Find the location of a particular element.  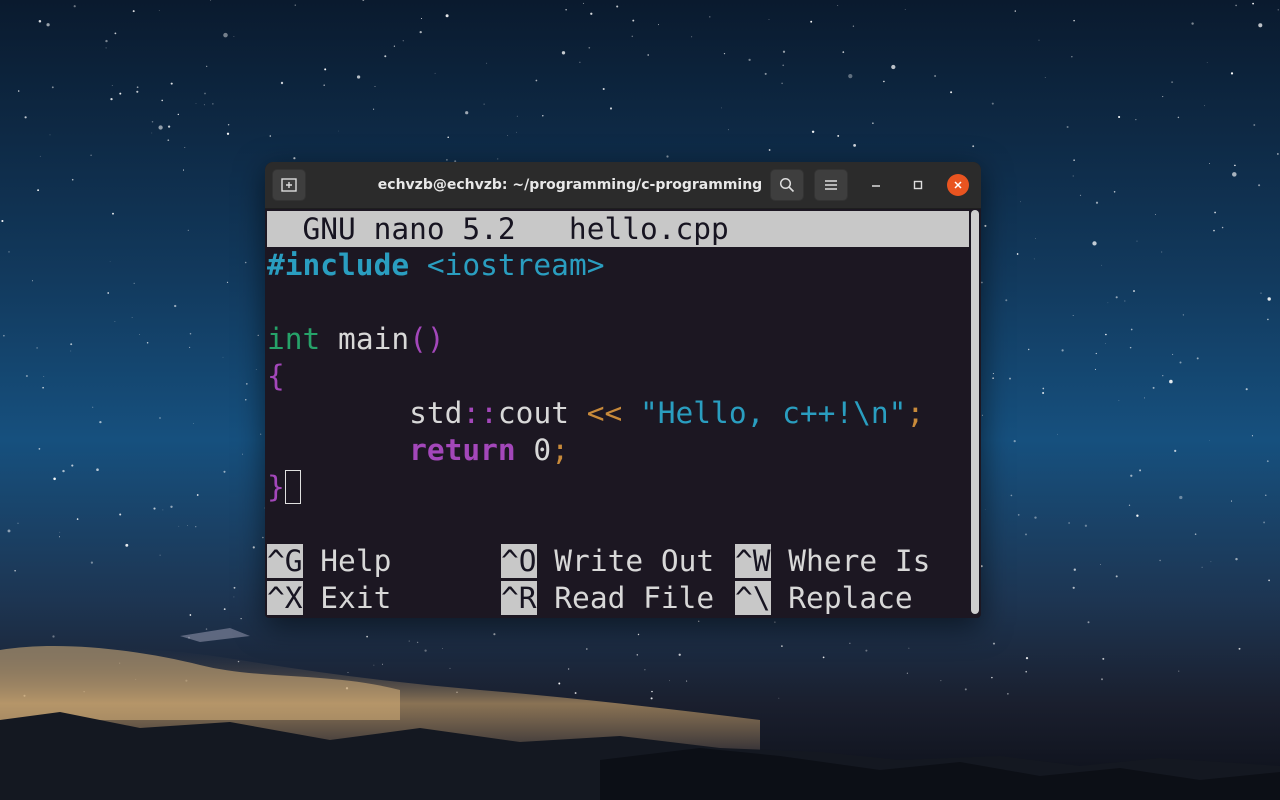

shortcut-label: Read File is located at coordinates (625, 598).